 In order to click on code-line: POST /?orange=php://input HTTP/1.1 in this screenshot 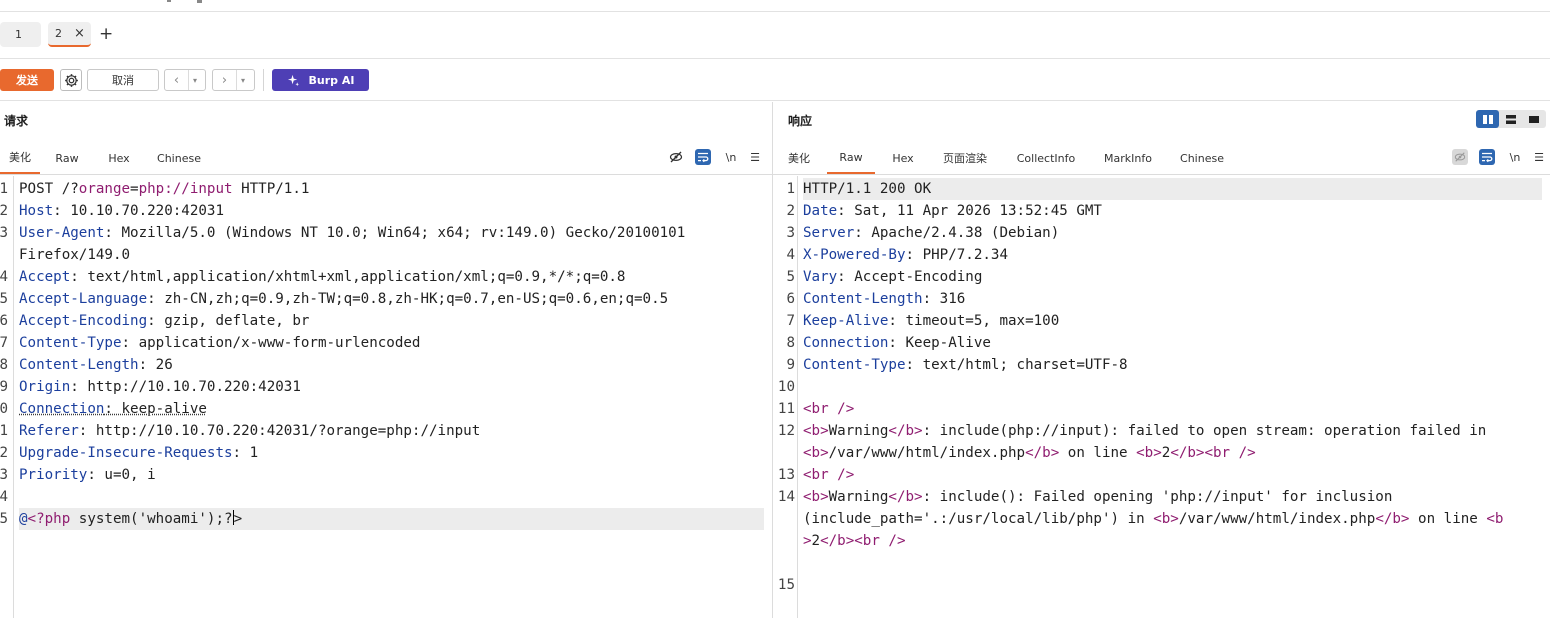, I will do `click(391, 189)`.